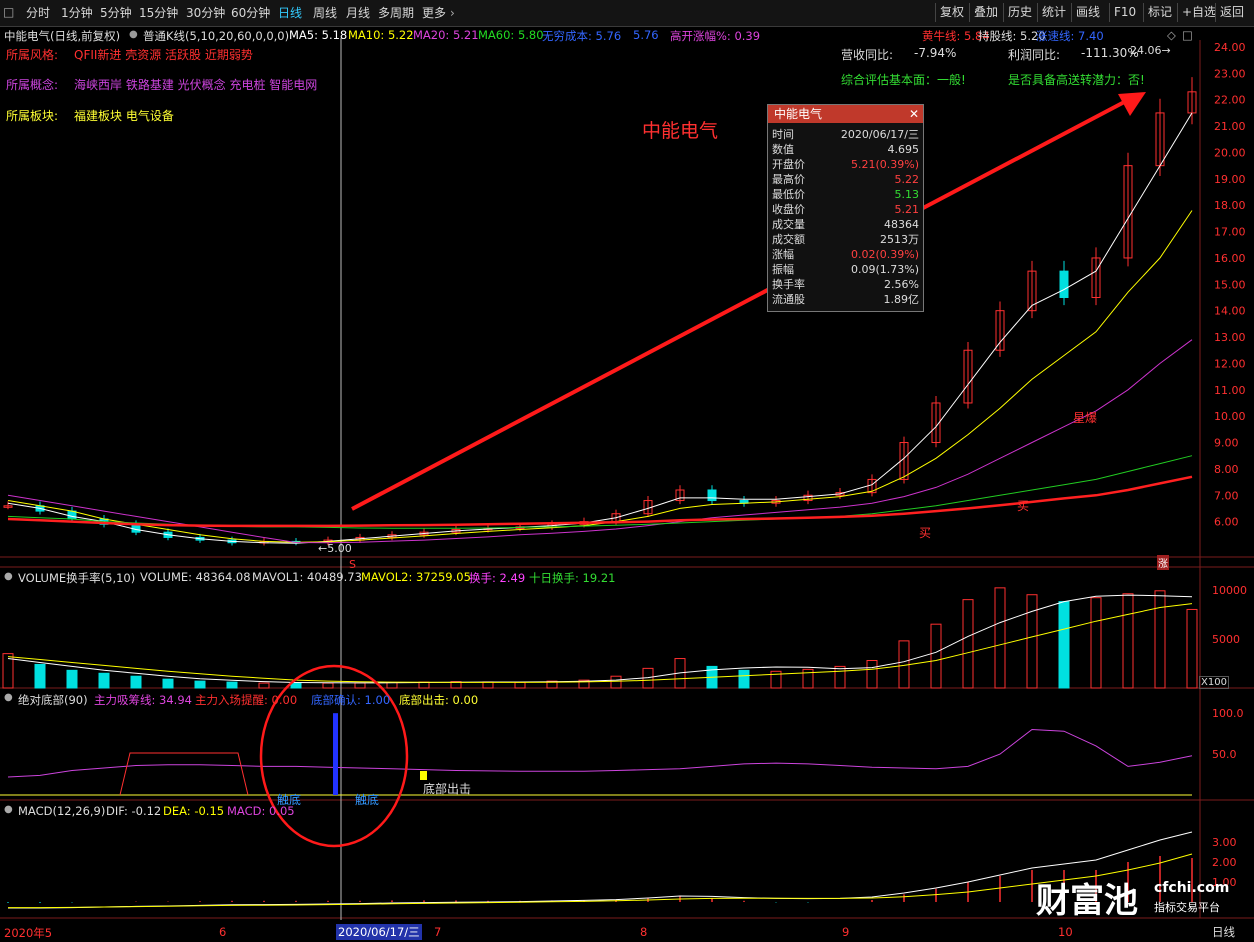  Describe the element at coordinates (884, 269) in the screenshot. I see `popup-row-value: 0.09(1.73%)` at that location.